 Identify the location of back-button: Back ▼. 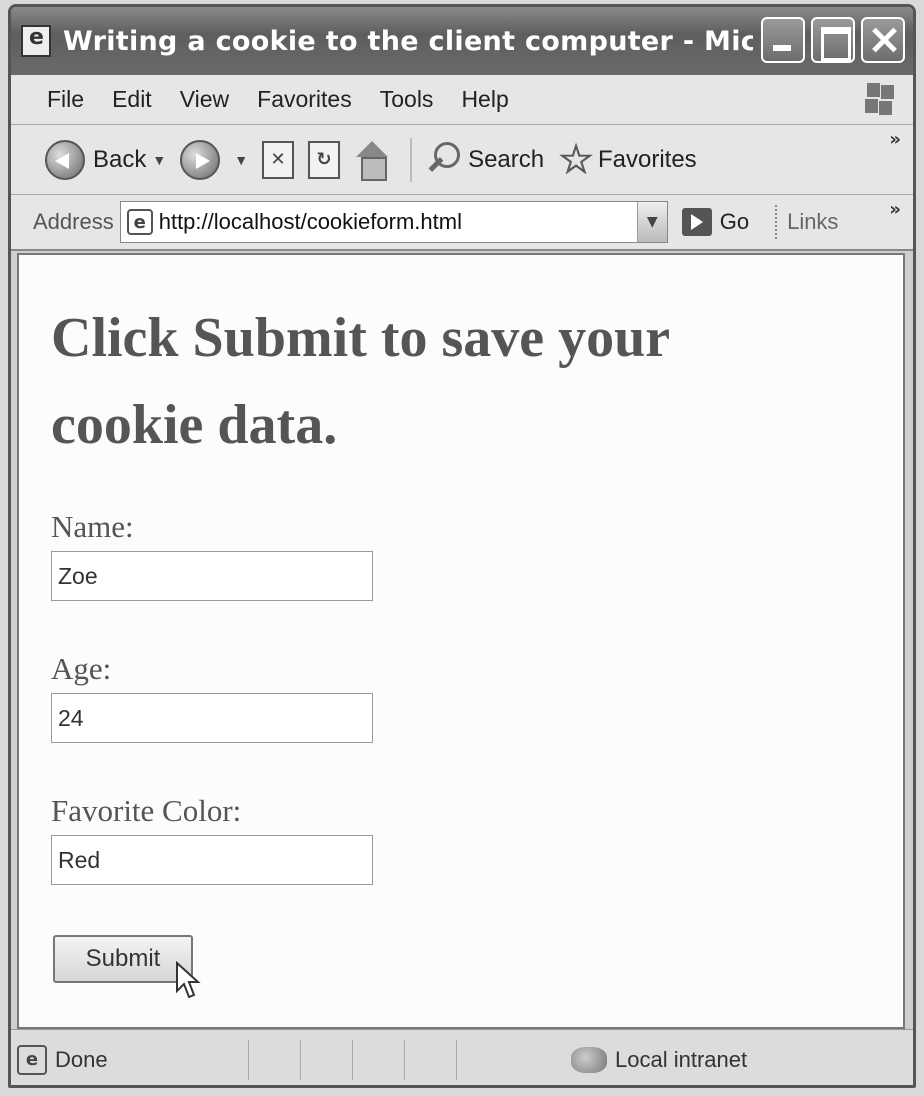
(105, 159).